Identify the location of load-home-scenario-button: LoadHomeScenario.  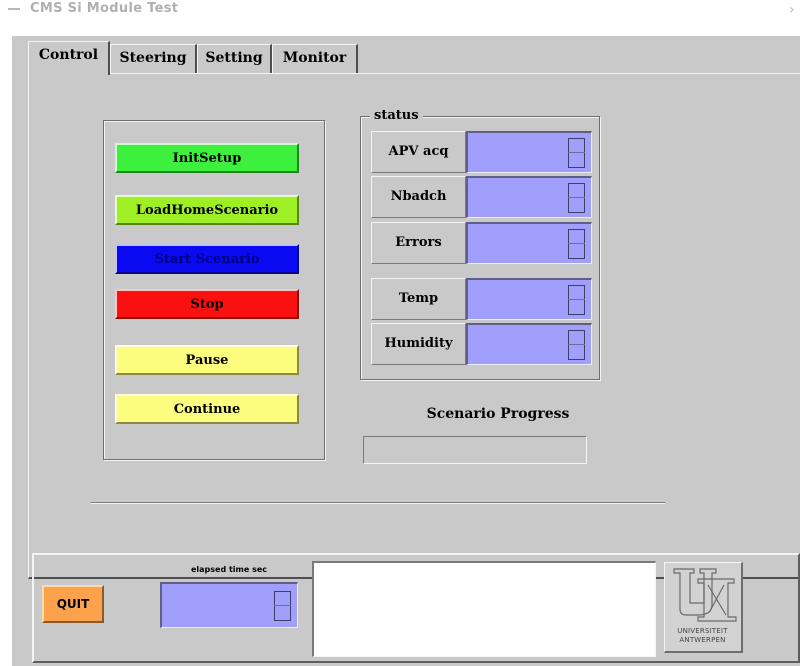
(207, 210).